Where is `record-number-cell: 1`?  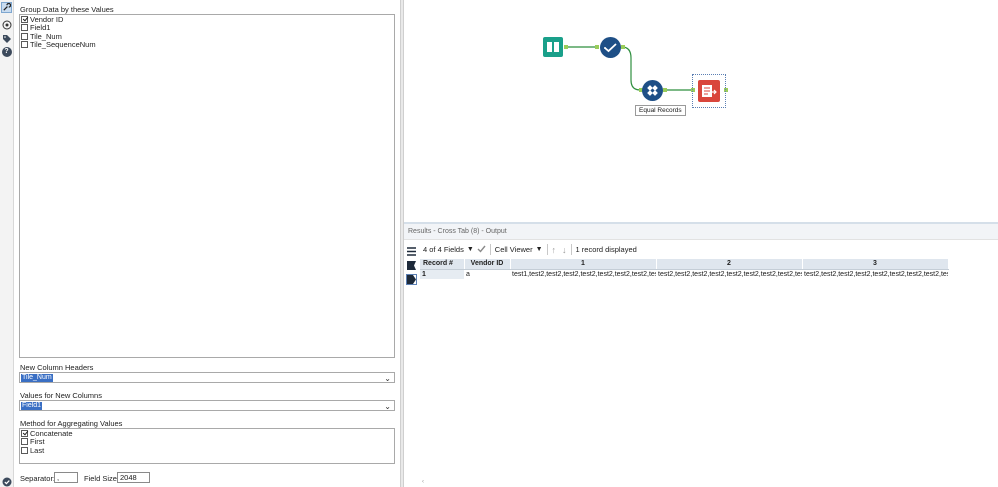 record-number-cell: 1 is located at coordinates (442, 274).